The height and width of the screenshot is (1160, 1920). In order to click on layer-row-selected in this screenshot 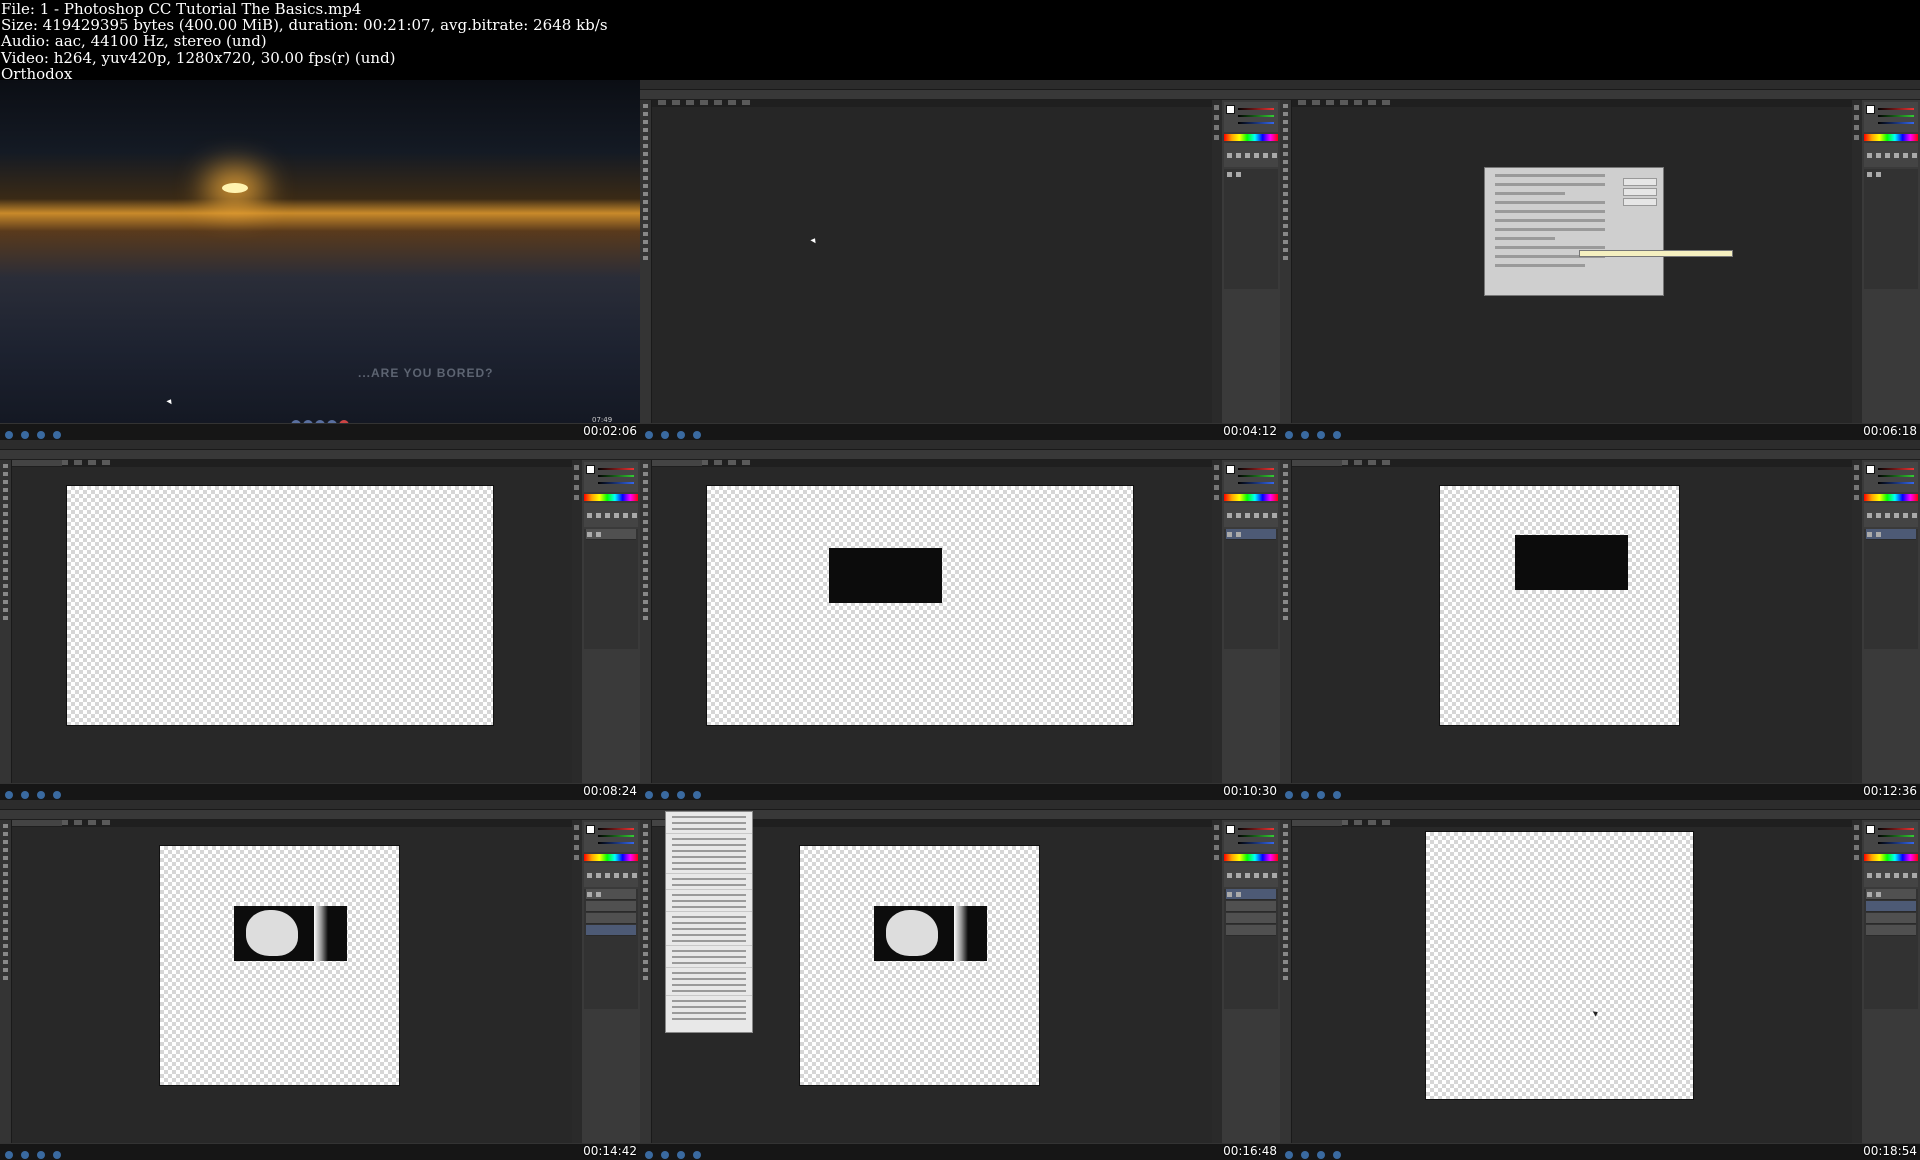, I will do `click(611, 930)`.